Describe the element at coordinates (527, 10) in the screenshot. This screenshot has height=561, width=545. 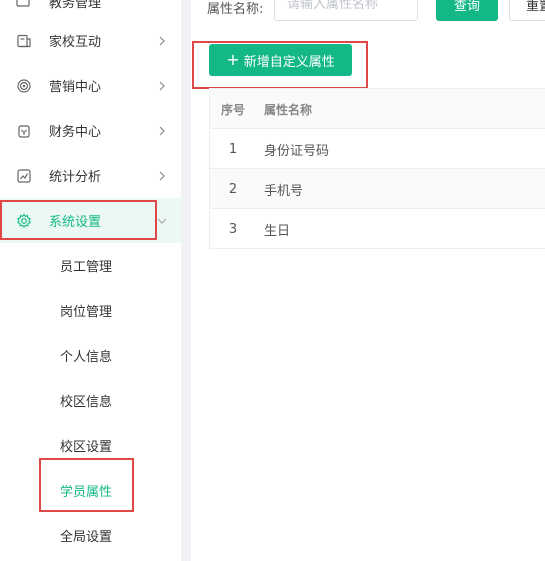
I see `reset-button: 重置` at that location.